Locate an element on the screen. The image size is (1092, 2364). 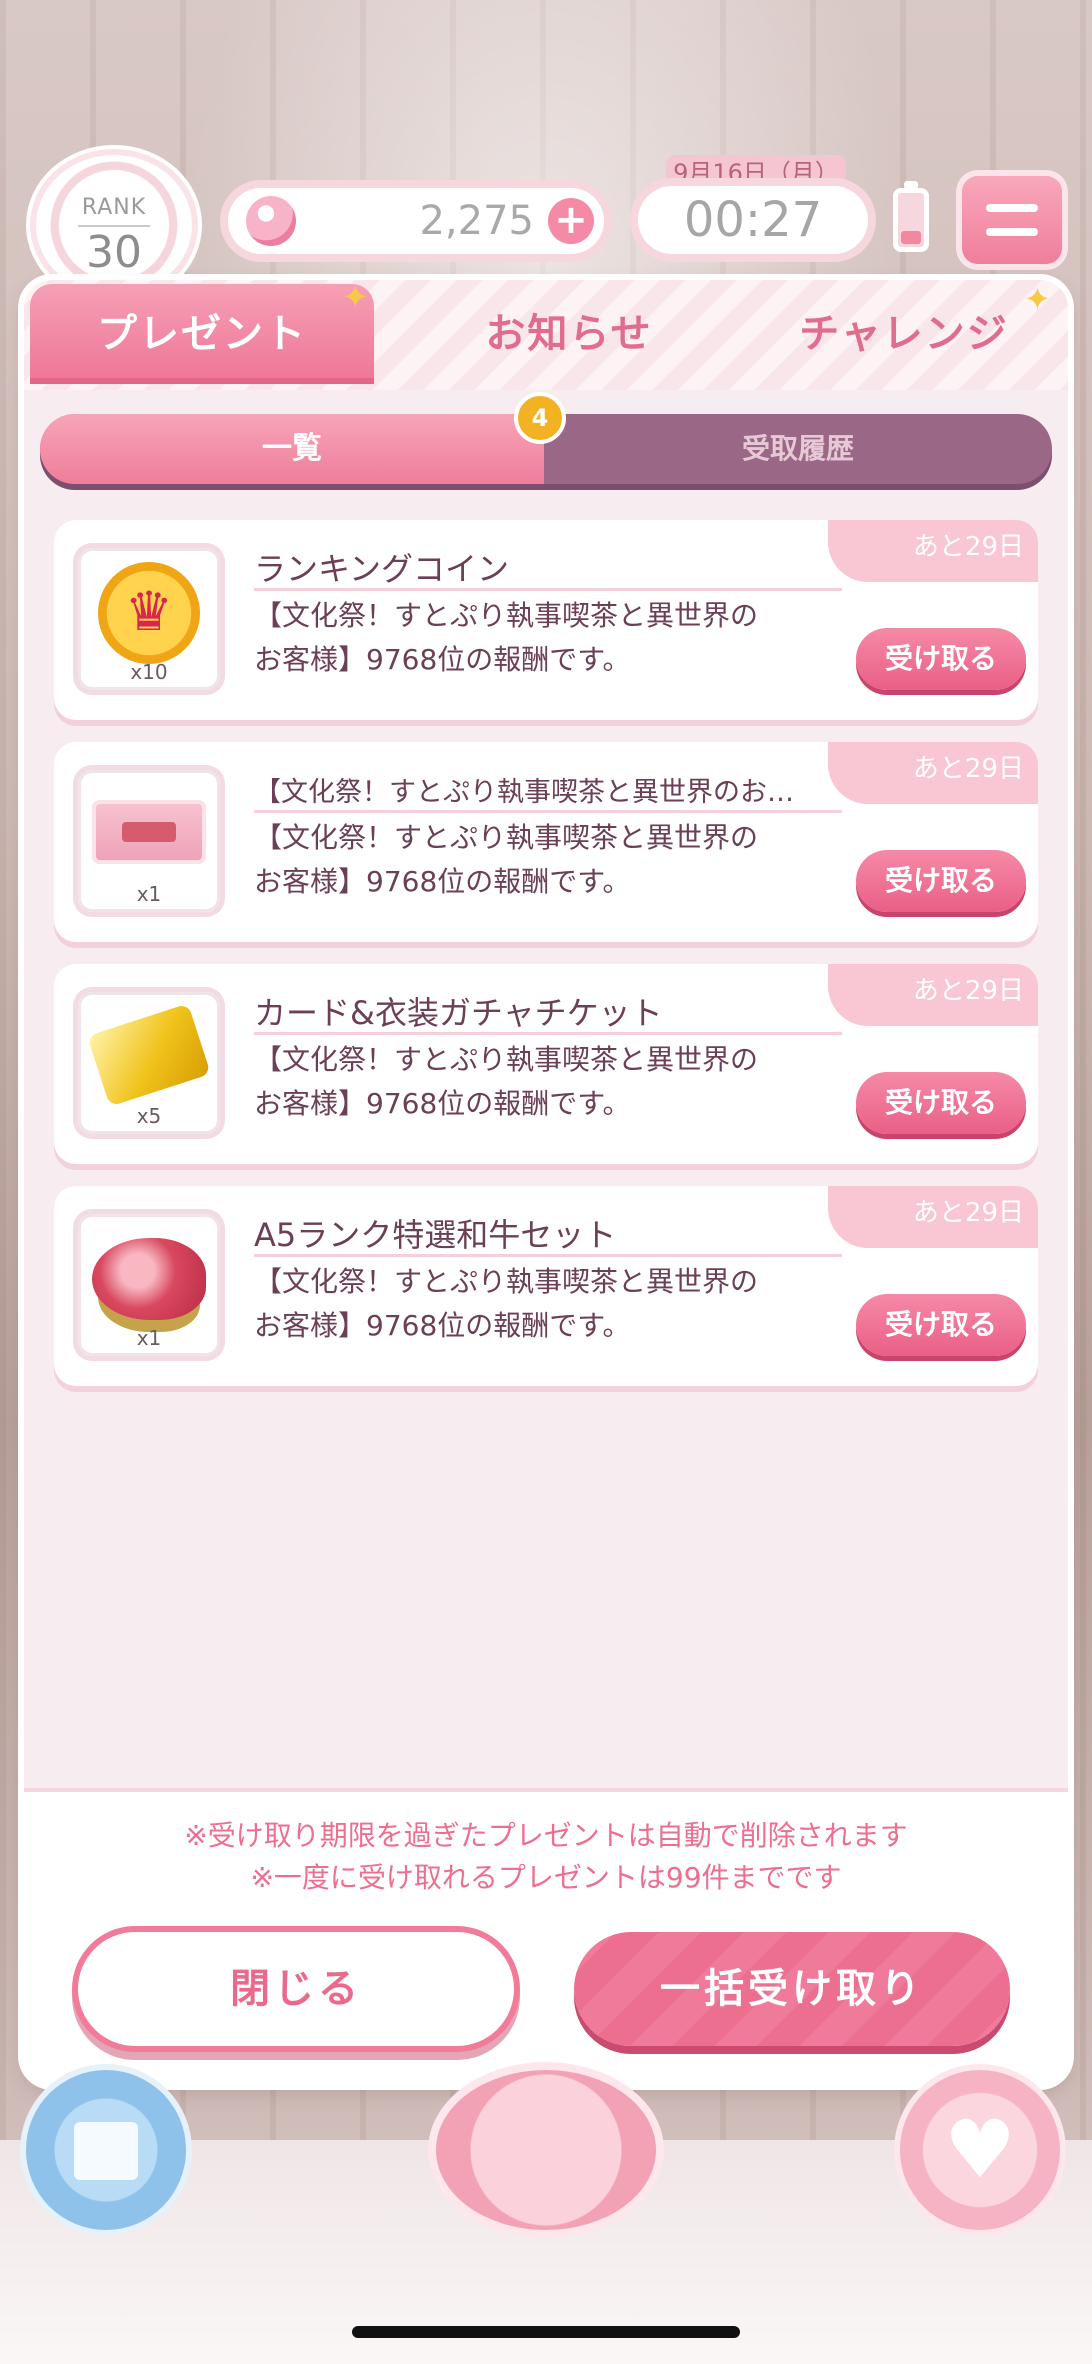
home-indicator is located at coordinates (546, 2332).